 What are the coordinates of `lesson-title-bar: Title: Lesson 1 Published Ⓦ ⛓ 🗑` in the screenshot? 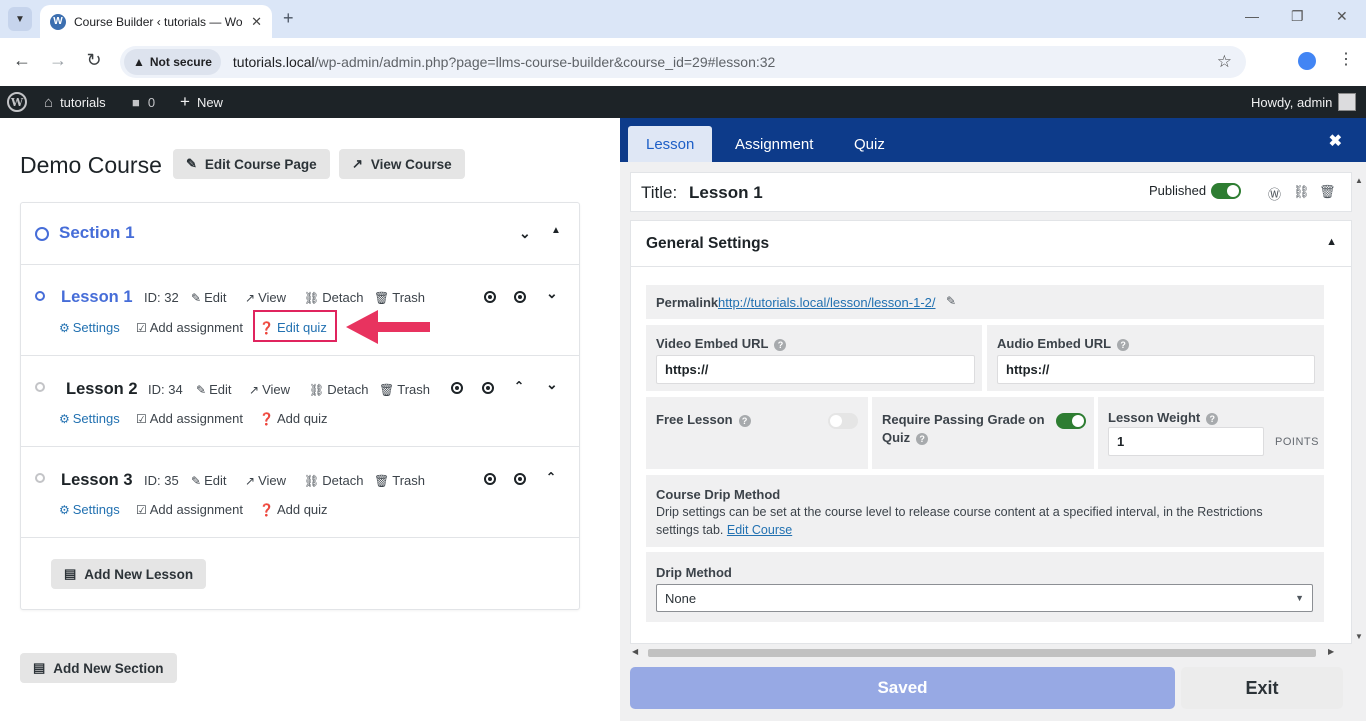 It's located at (991, 192).